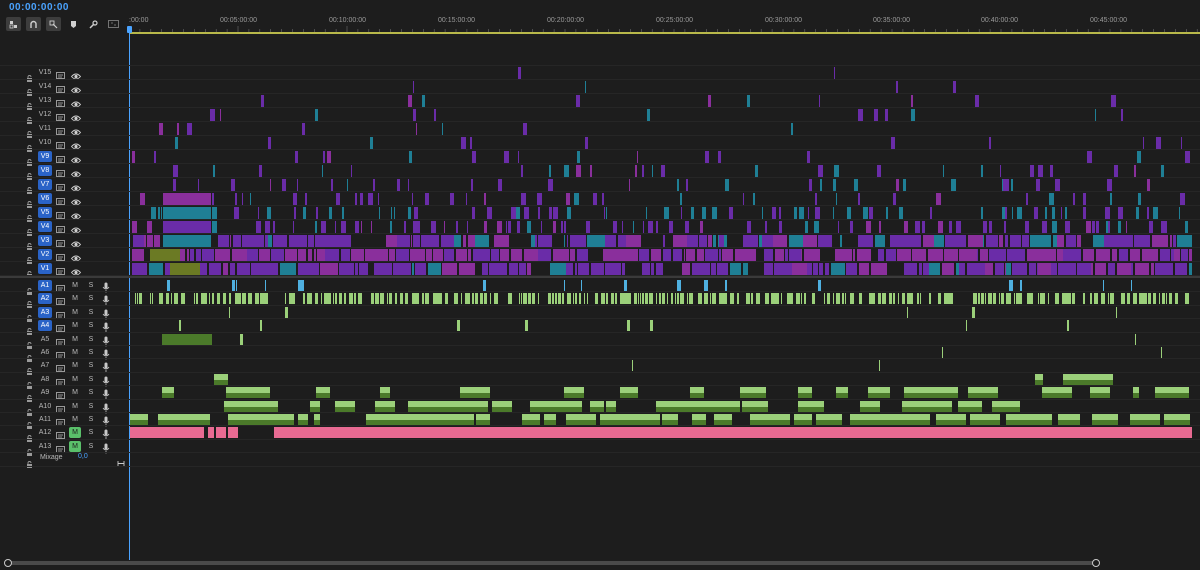 The height and width of the screenshot is (570, 1200). I want to click on voiceover-mic-icon, so click(106, 299).